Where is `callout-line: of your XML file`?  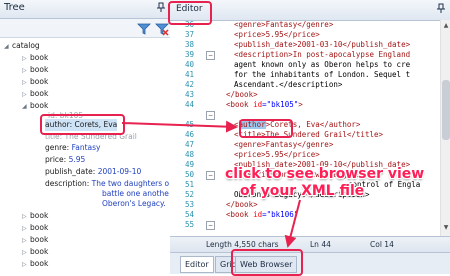
callout-line: of your XML file is located at coordinates (302, 191).